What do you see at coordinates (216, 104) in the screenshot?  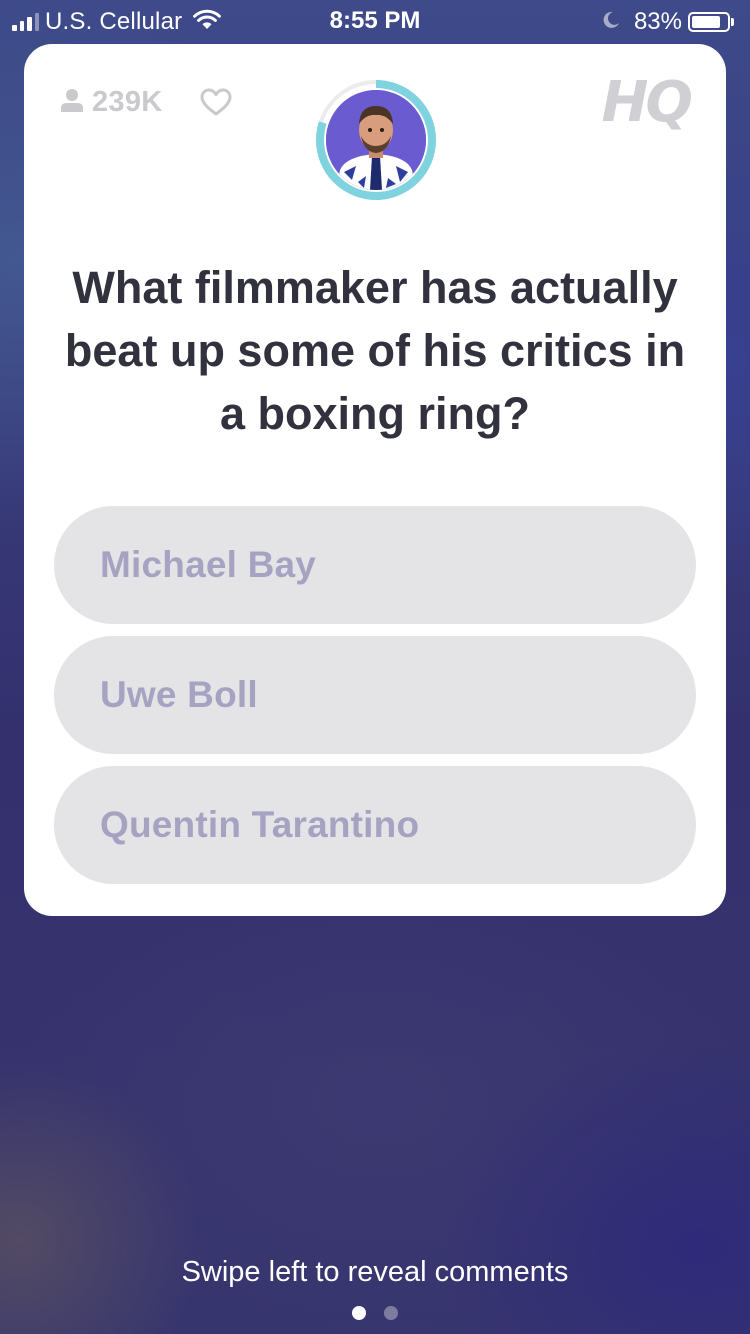 I see `heart-icon` at bounding box center [216, 104].